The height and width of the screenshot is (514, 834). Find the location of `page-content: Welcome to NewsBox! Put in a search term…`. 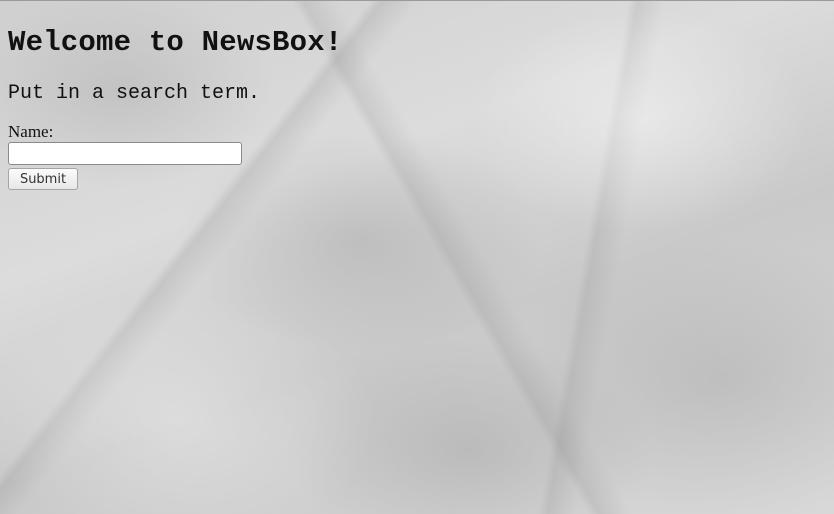

page-content: Welcome to NewsBox! Put in a search term… is located at coordinates (175, 95).